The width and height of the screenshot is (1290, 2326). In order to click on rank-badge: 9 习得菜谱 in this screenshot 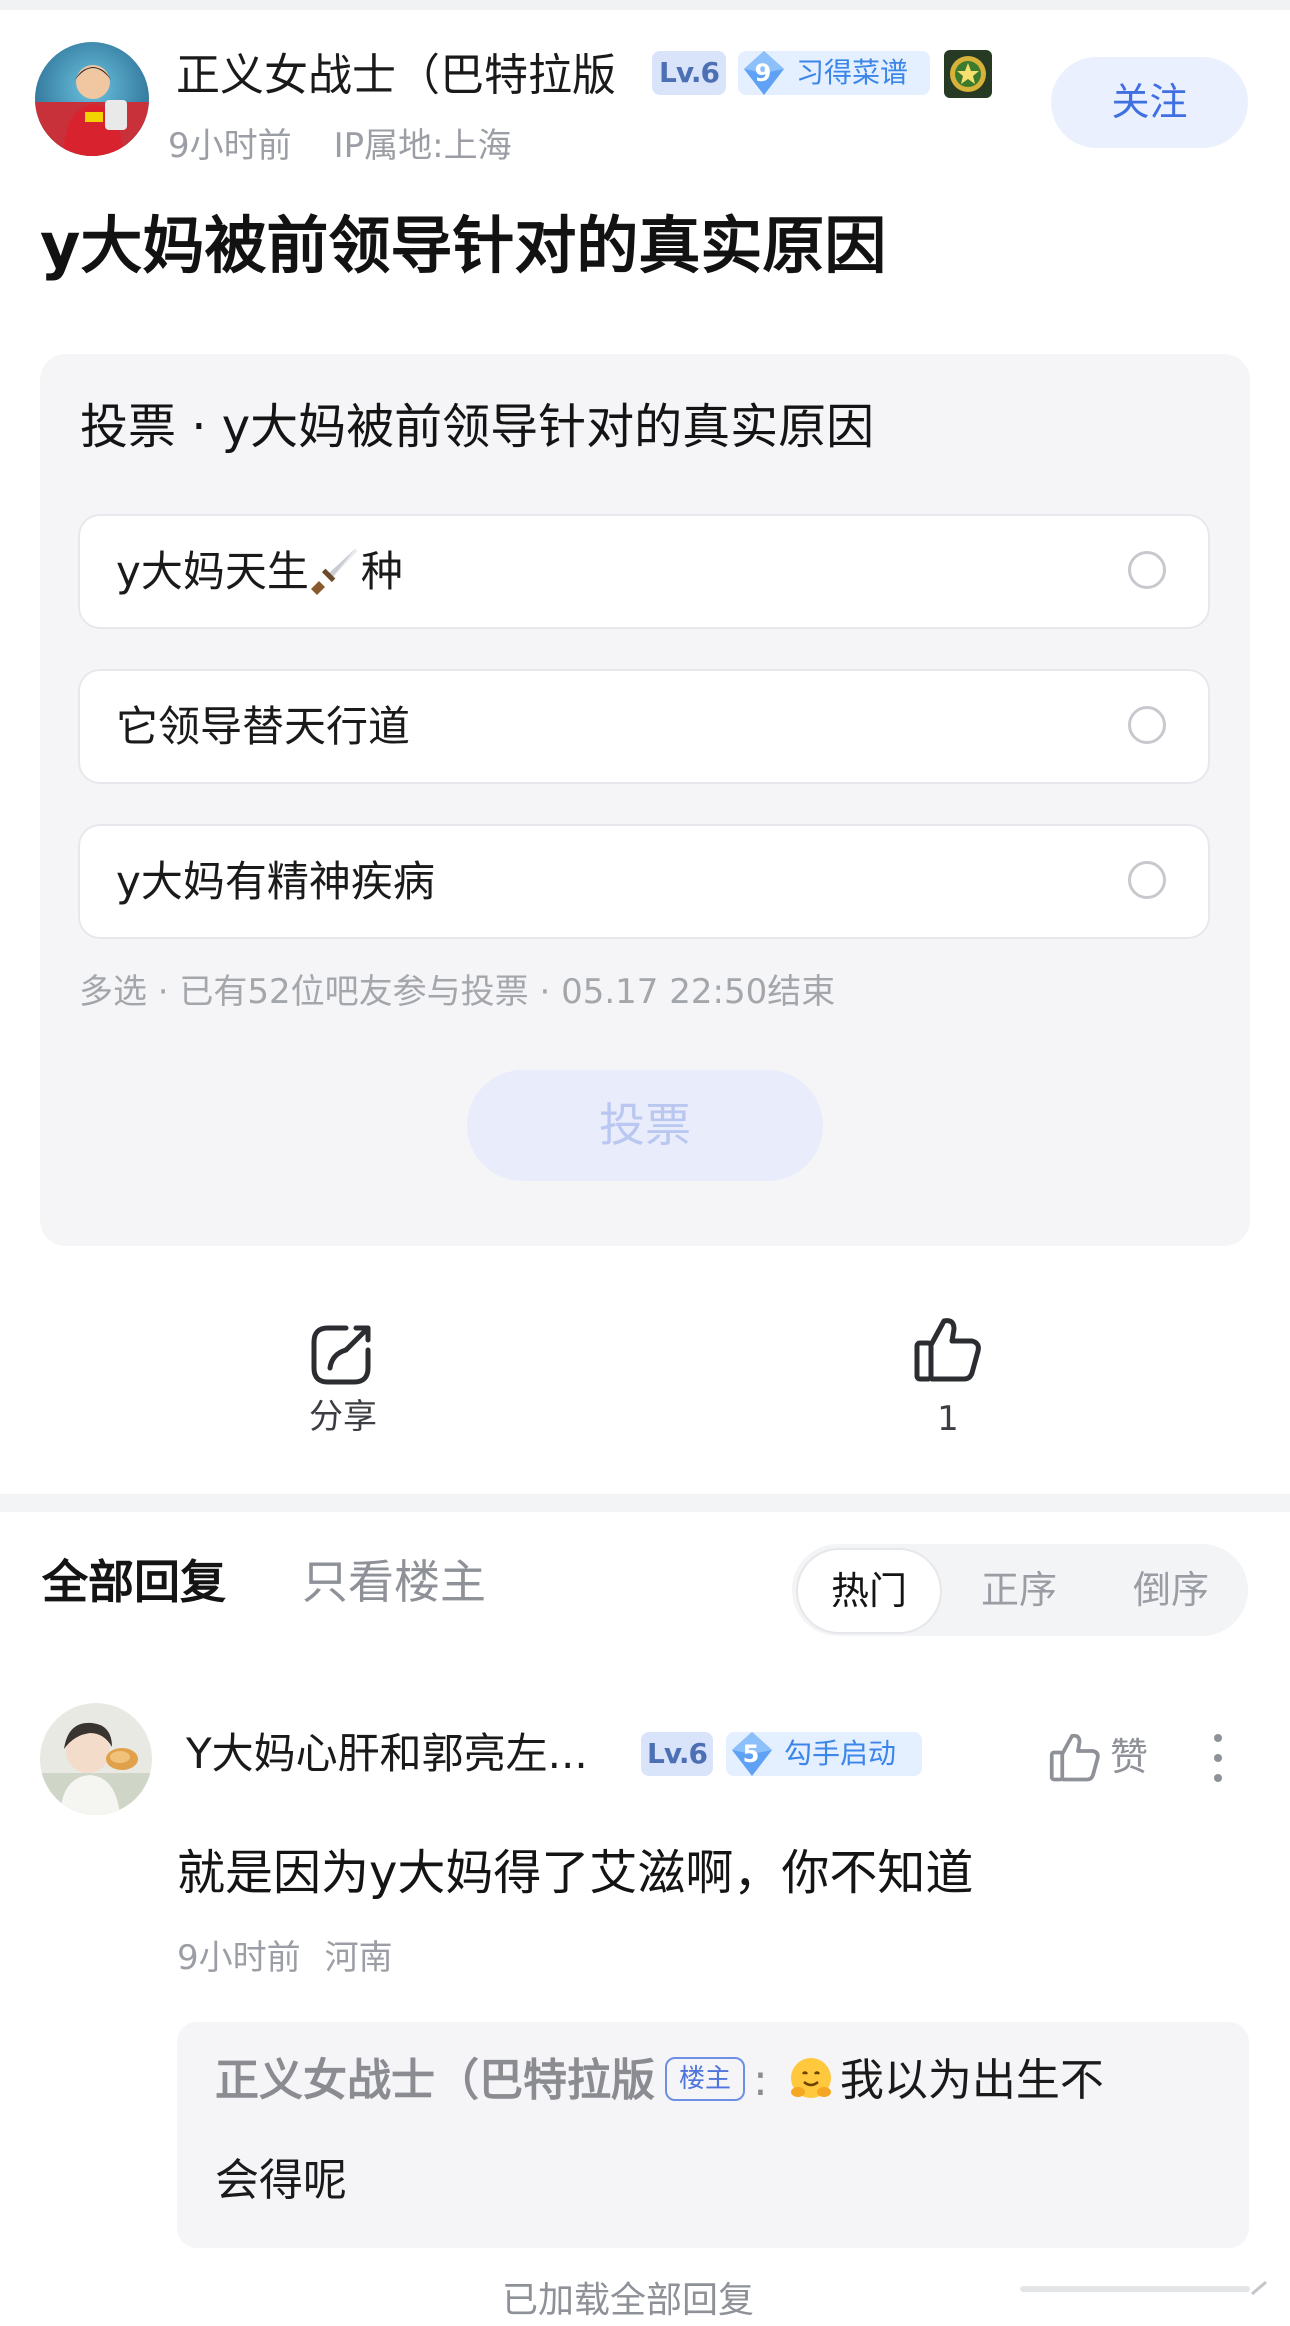, I will do `click(834, 73)`.